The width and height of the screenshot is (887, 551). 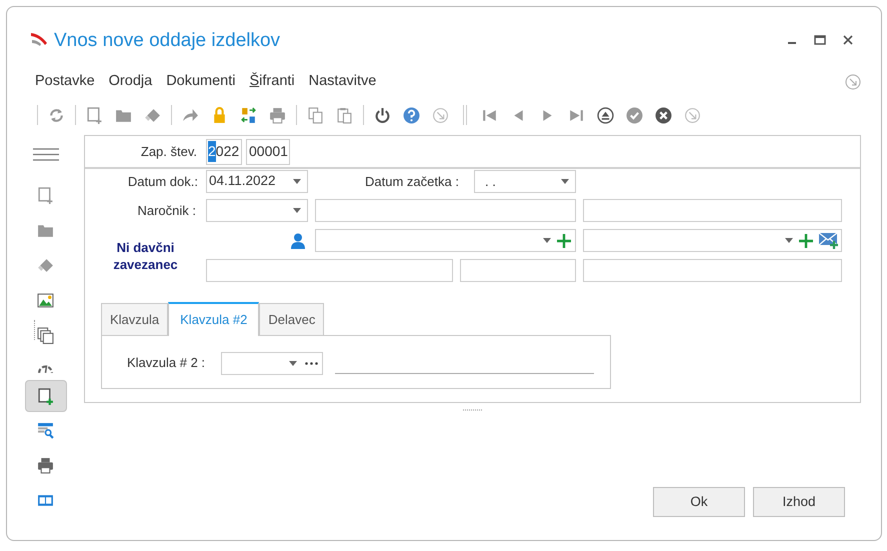 I want to click on date-dropdown: 04.11.2022, so click(x=257, y=181).